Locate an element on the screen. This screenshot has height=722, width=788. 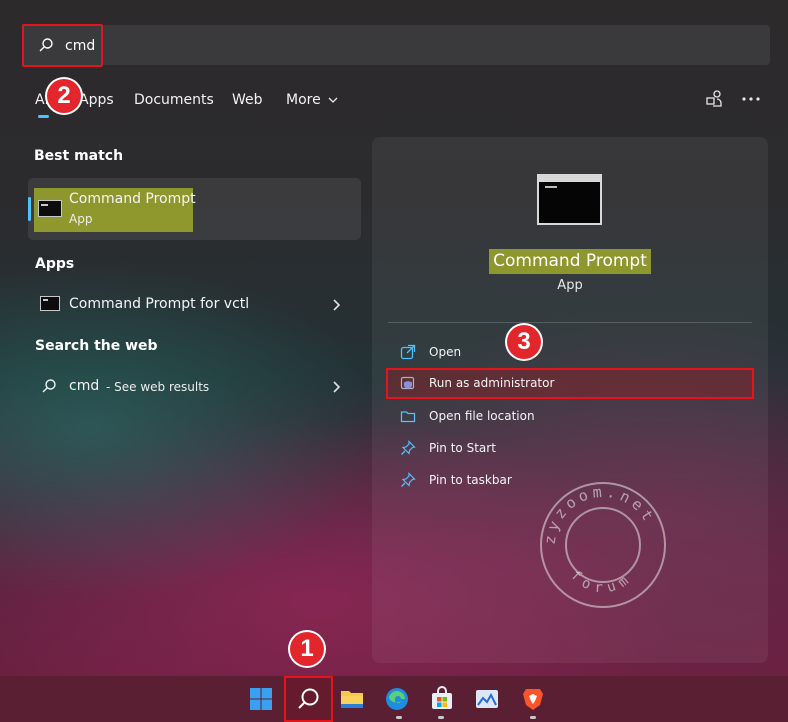
store-icon is located at coordinates (442, 699).